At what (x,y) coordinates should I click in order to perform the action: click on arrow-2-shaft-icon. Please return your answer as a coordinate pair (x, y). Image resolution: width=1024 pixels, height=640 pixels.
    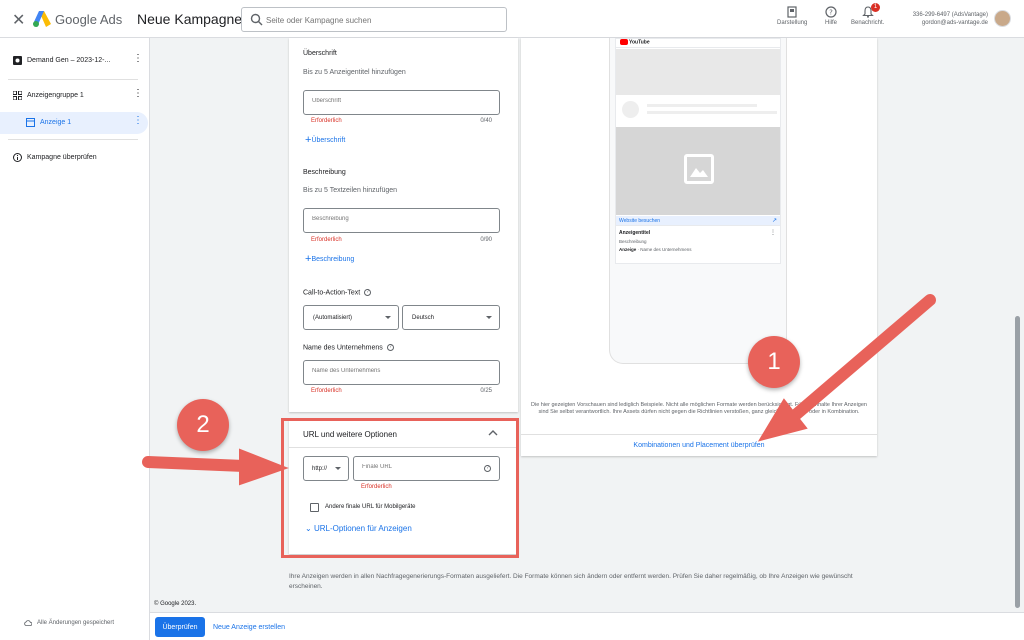
    Looking at the image, I should click on (196, 464).